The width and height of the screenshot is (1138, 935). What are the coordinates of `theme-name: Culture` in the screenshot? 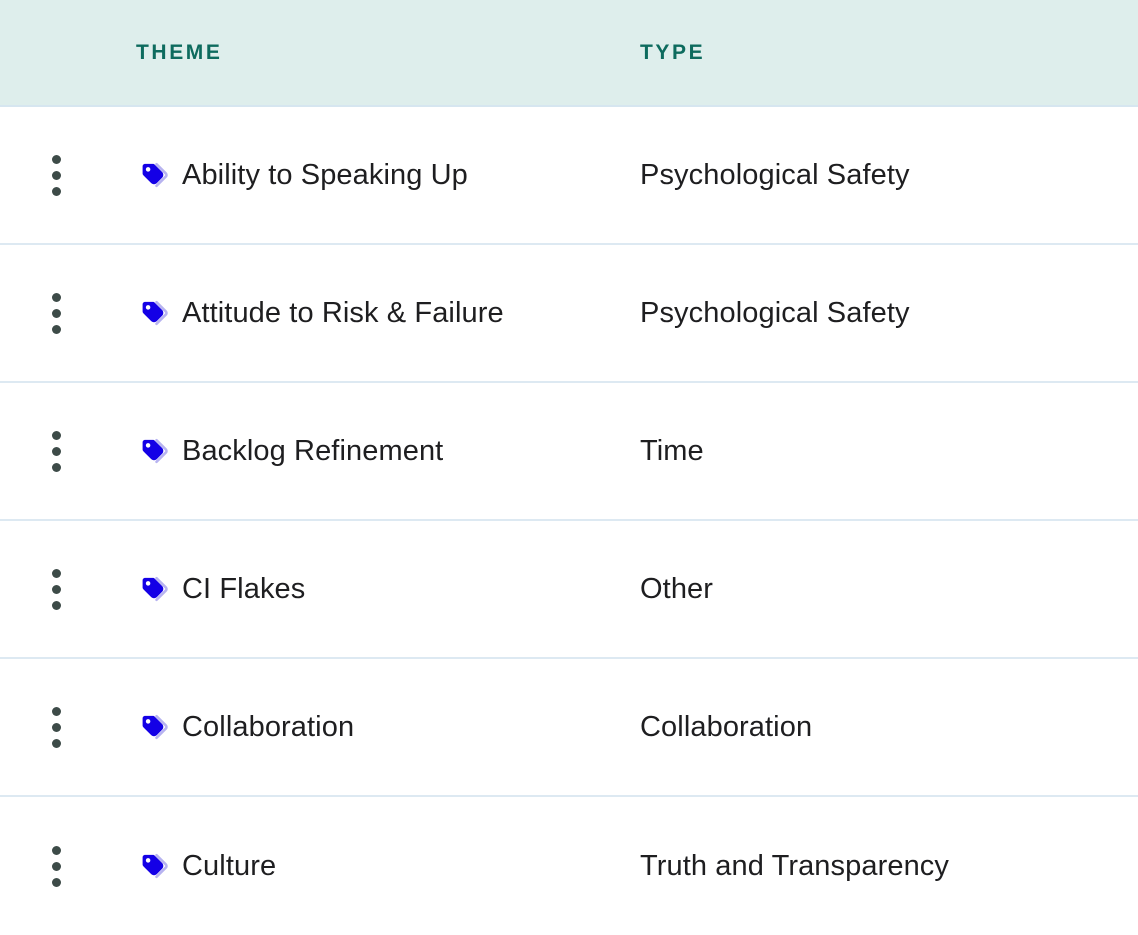 It's located at (229, 865).